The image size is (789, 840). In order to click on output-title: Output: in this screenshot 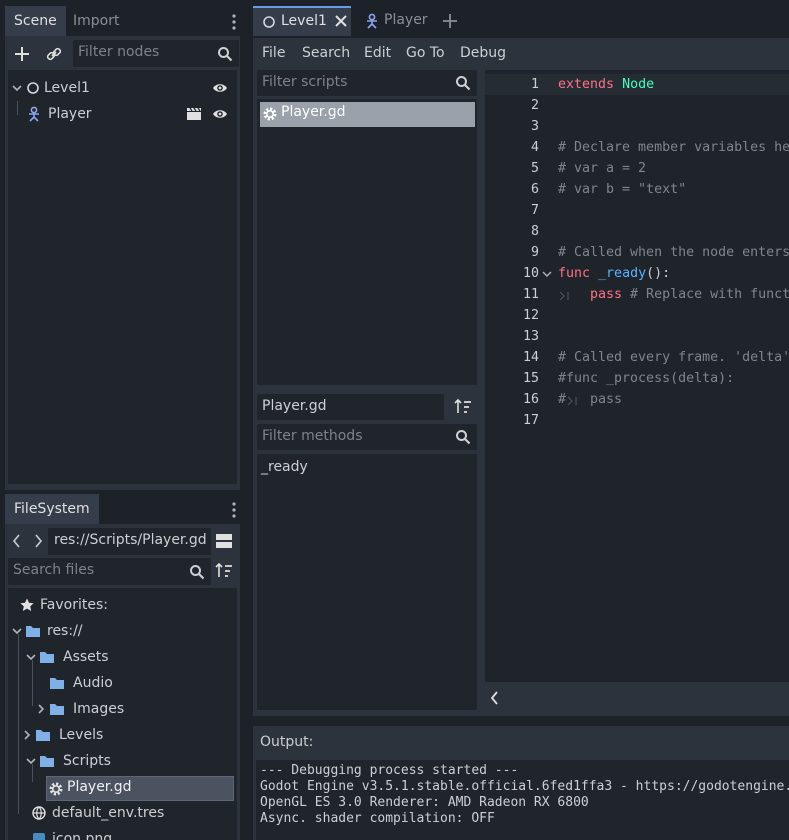, I will do `click(287, 742)`.